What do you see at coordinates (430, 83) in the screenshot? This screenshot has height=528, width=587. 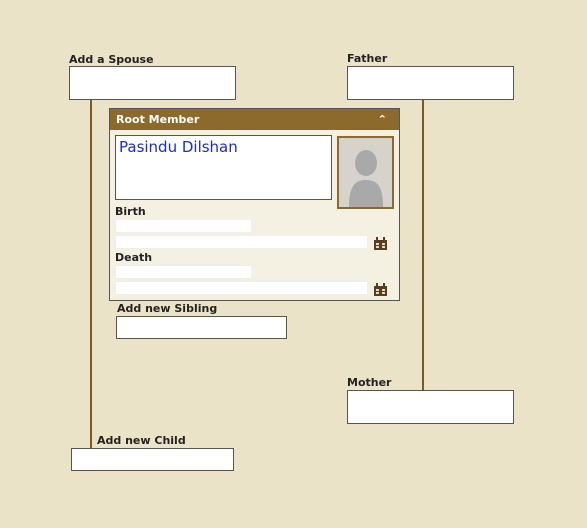 I see `father-slot` at bounding box center [430, 83].